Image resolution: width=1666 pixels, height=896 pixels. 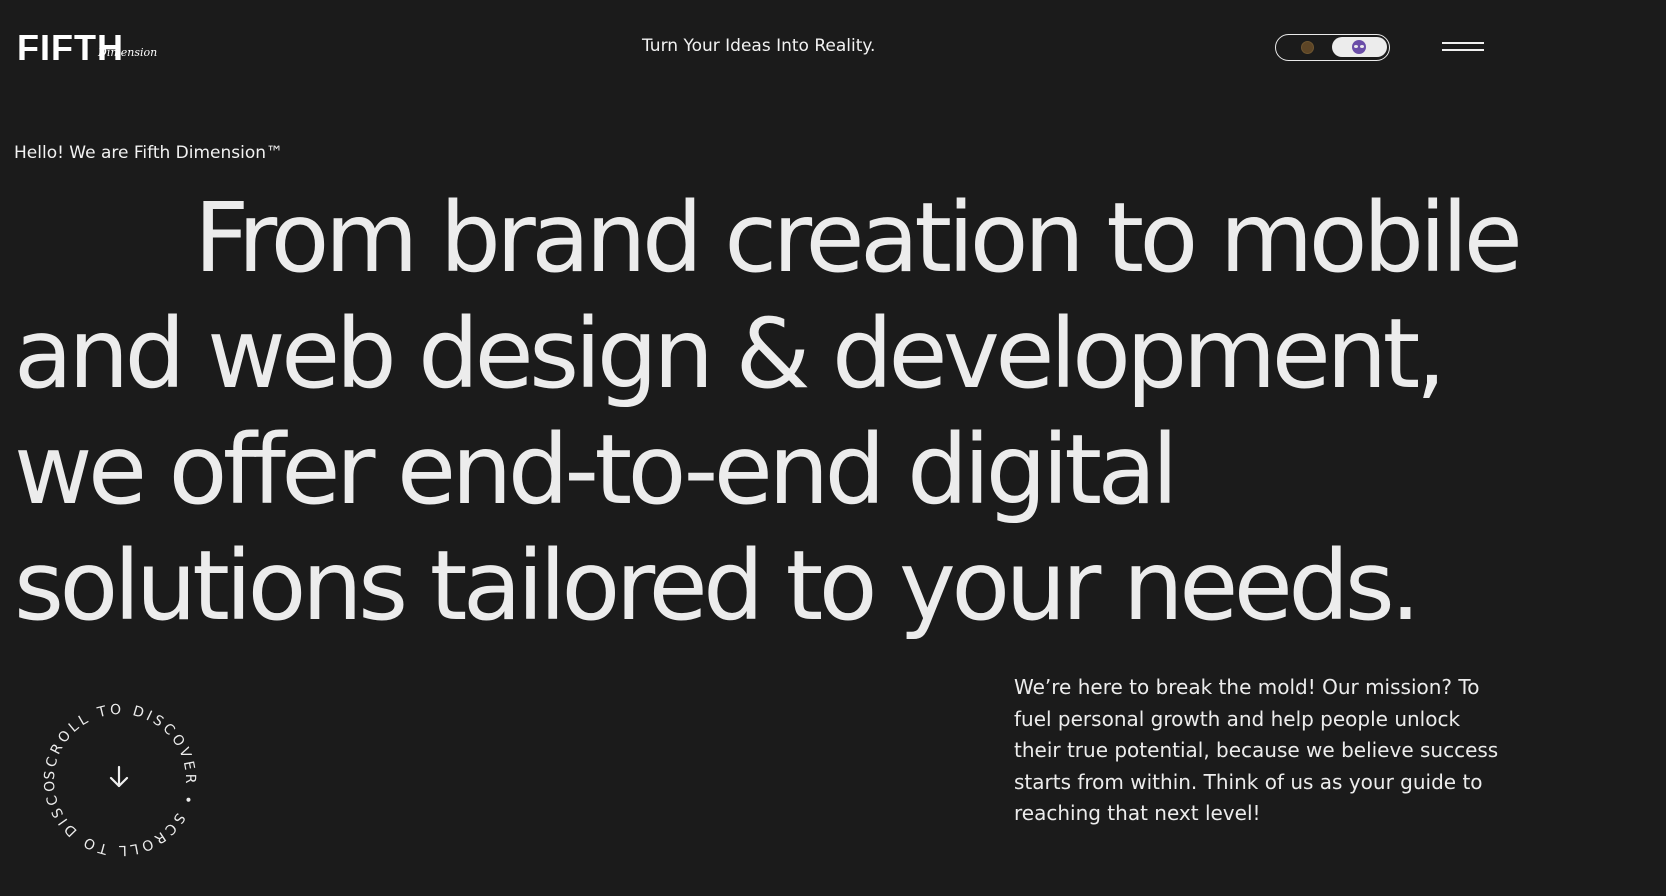 What do you see at coordinates (119, 777) in the screenshot?
I see `arrow-down-icon` at bounding box center [119, 777].